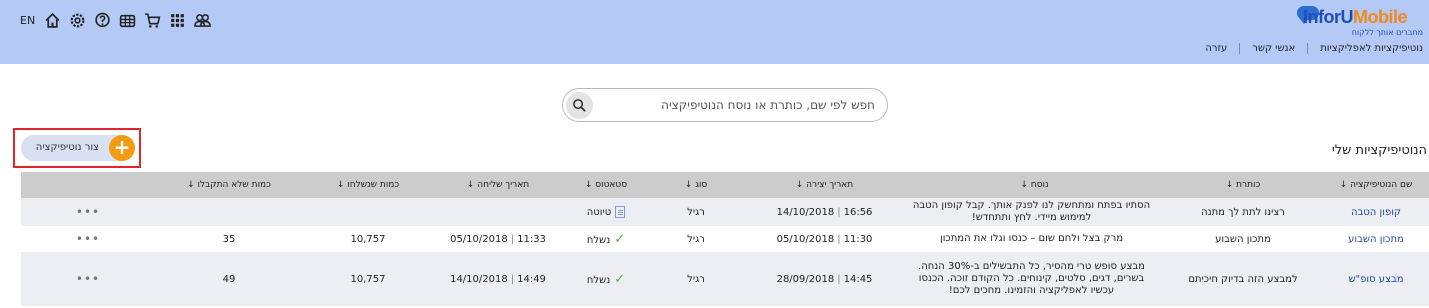 Image resolution: width=1429 pixels, height=308 pixels. What do you see at coordinates (202, 20) in the screenshot?
I see `users-icon` at bounding box center [202, 20].